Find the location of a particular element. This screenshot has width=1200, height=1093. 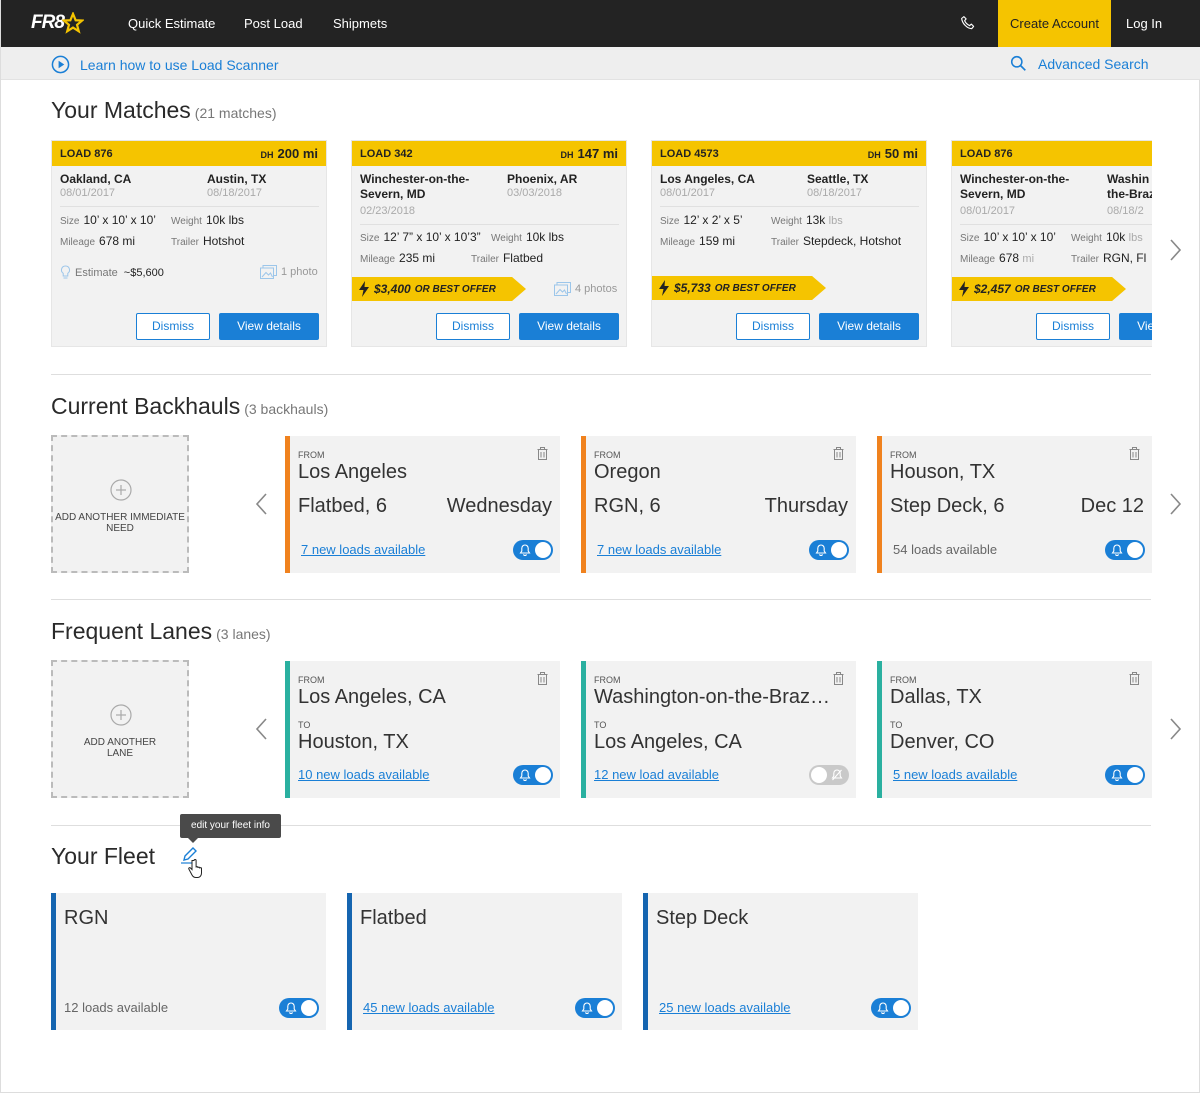

lane-destination: Los Angeles, CA is located at coordinates (668, 742).